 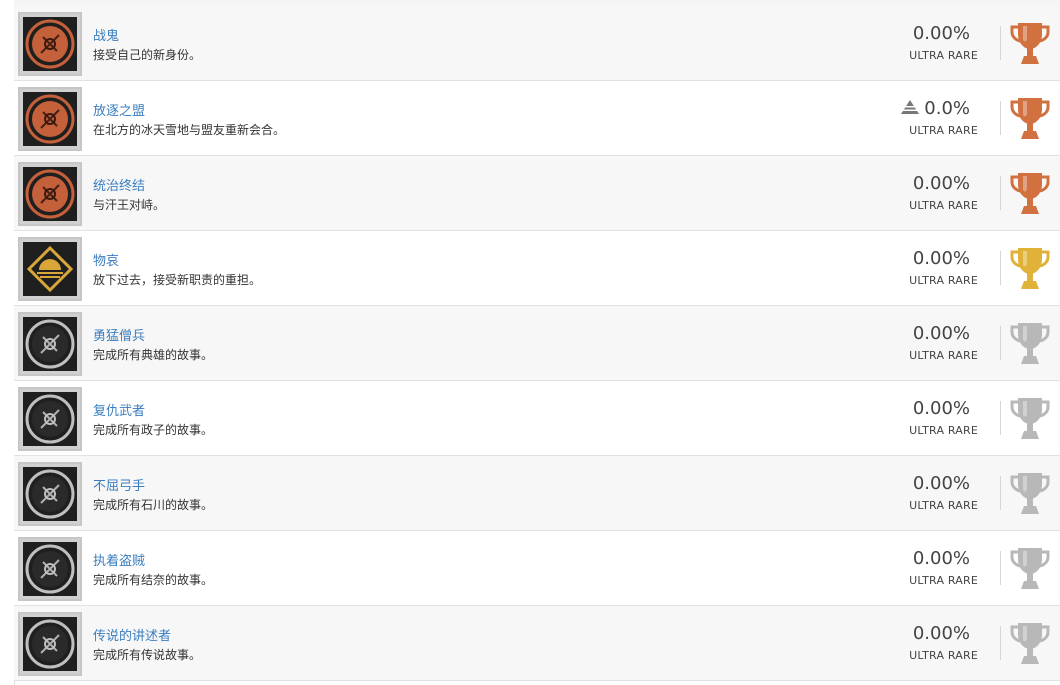 What do you see at coordinates (537, 643) in the screenshot?
I see `trophy-row-9: 传说的讲述者 完成所有传说故事。 0.00% ULTRA RARE` at bounding box center [537, 643].